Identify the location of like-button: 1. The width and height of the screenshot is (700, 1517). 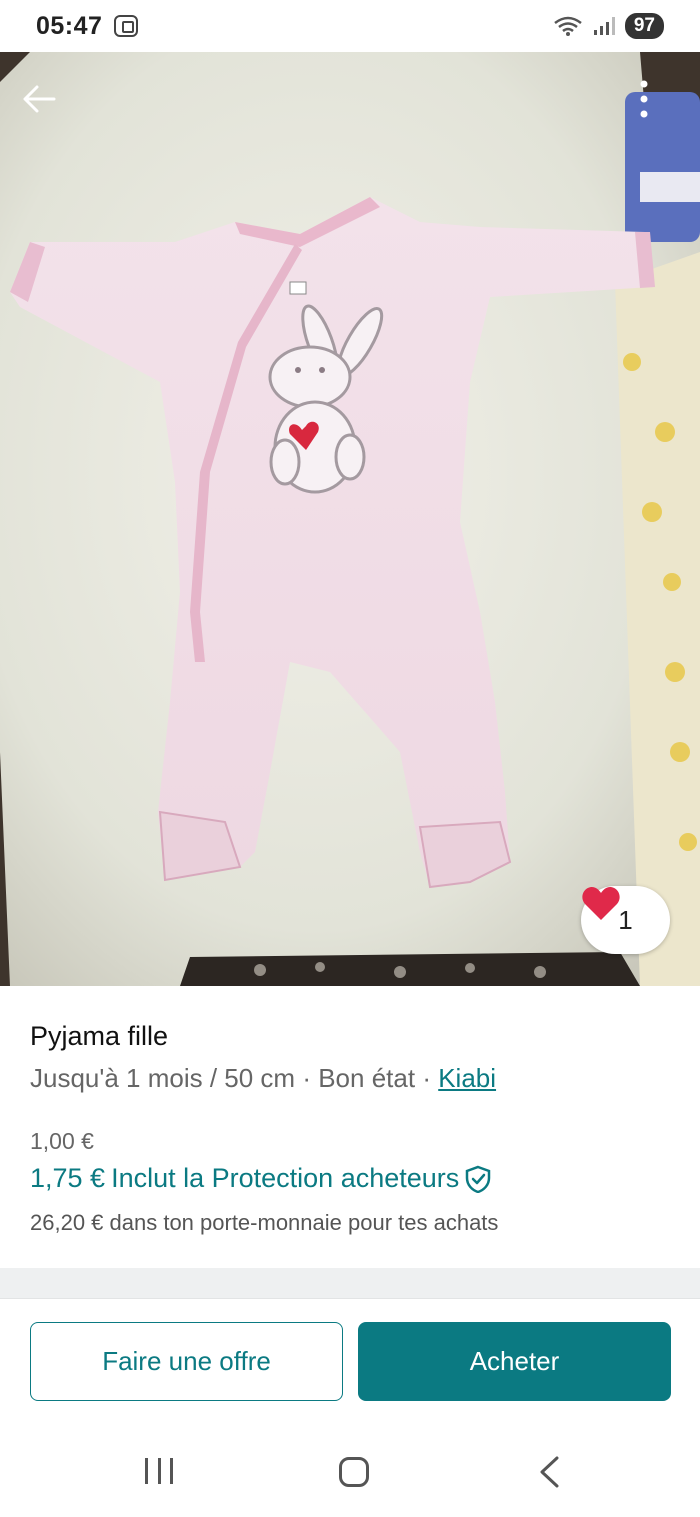
(625, 920).